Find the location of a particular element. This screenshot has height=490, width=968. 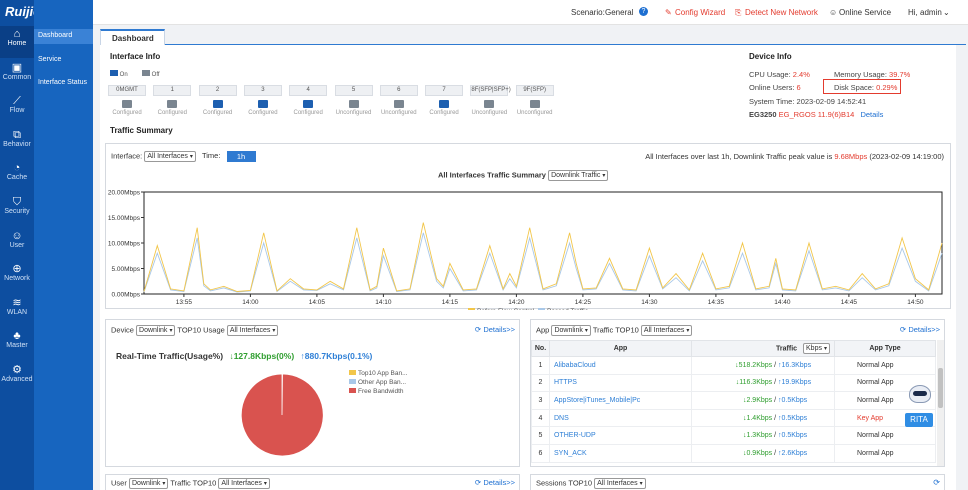

nav-item-user: ☺ User is located at coordinates (17, 244).